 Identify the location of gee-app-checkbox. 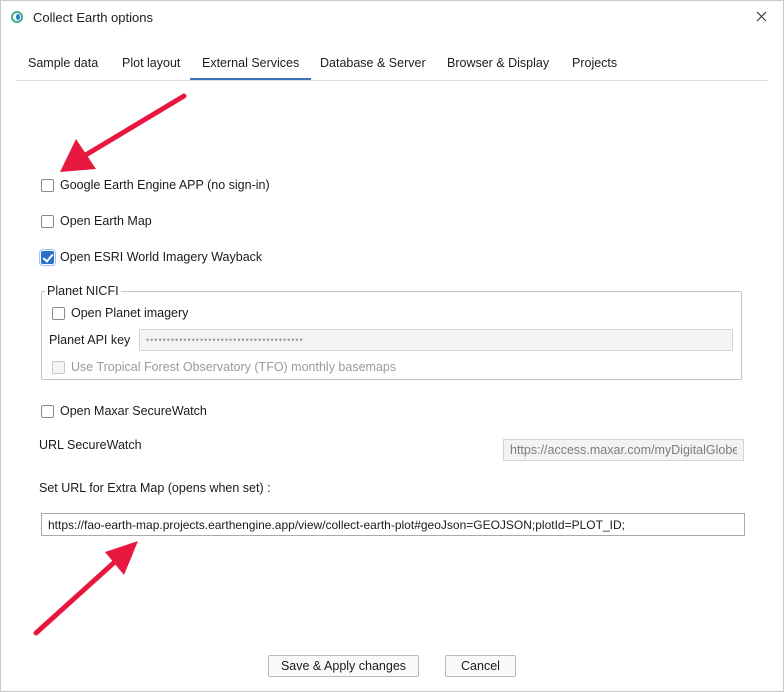
(47, 185).